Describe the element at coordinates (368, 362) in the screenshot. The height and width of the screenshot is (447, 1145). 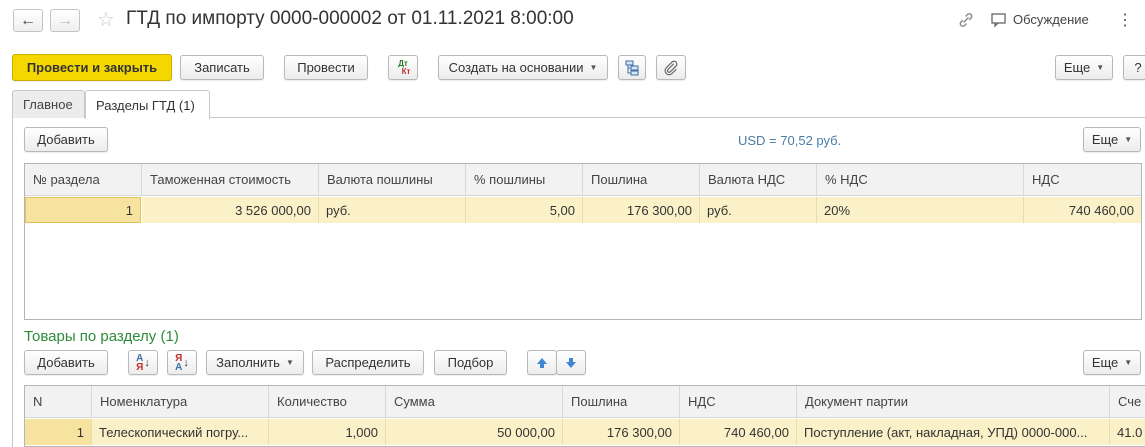
I see `distribute-button: Распределить` at that location.